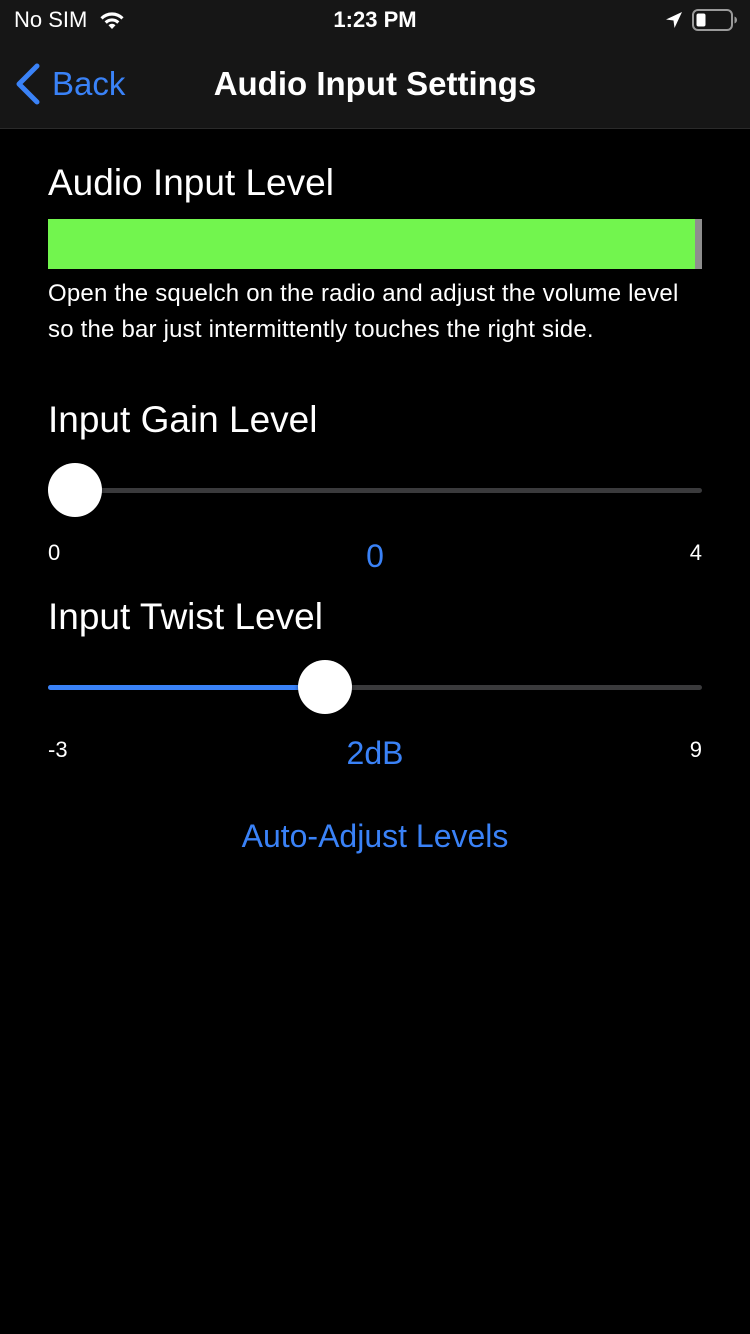 This screenshot has height=1334, width=750. What do you see at coordinates (375, 556) in the screenshot?
I see `input-gain-value: 0` at bounding box center [375, 556].